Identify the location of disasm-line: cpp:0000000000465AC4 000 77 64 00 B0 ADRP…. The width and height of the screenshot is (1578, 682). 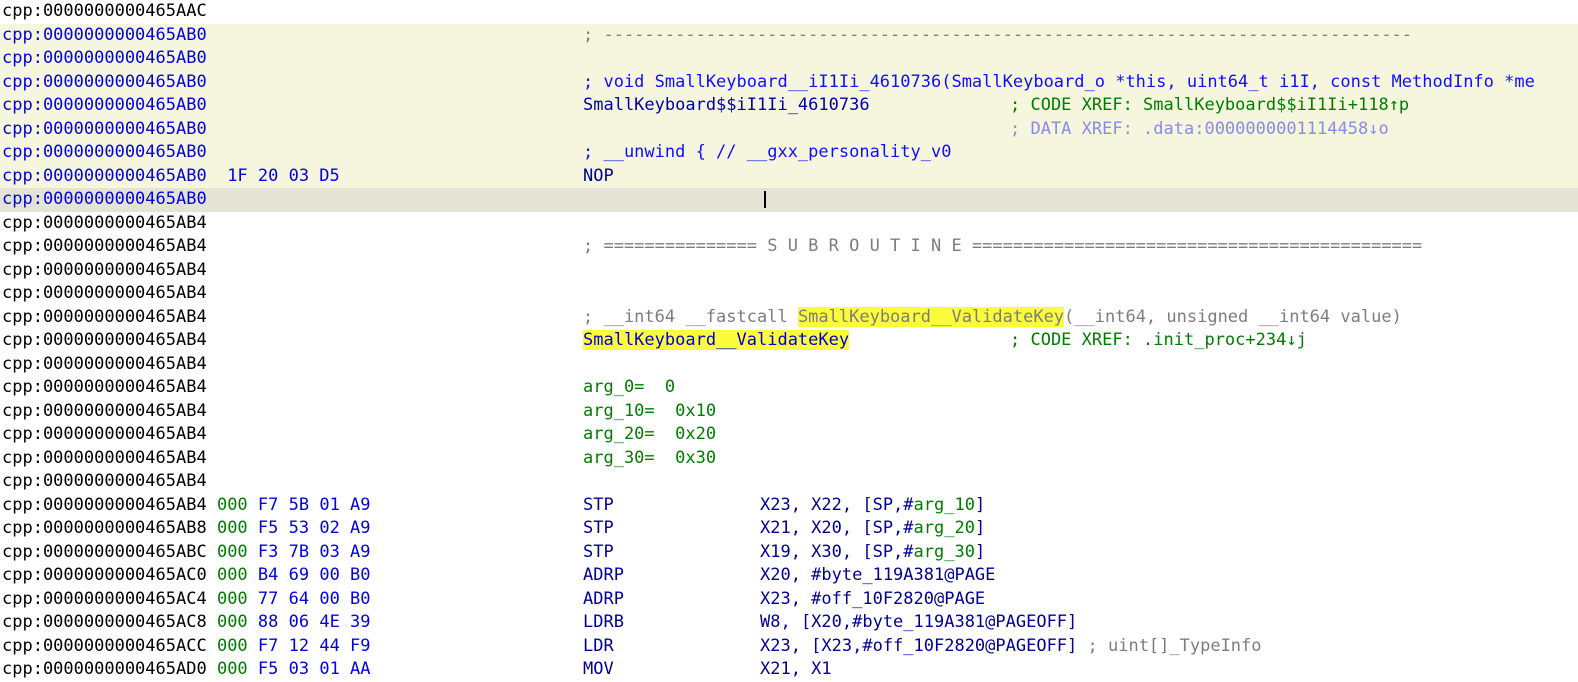
(789, 599).